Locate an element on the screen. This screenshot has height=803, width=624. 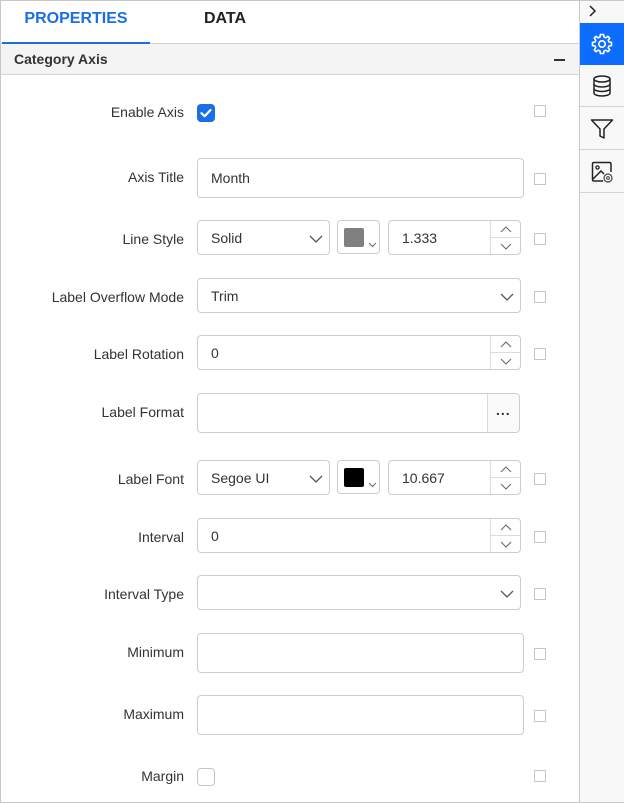
sidebar-item-image-settings is located at coordinates (602, 172).